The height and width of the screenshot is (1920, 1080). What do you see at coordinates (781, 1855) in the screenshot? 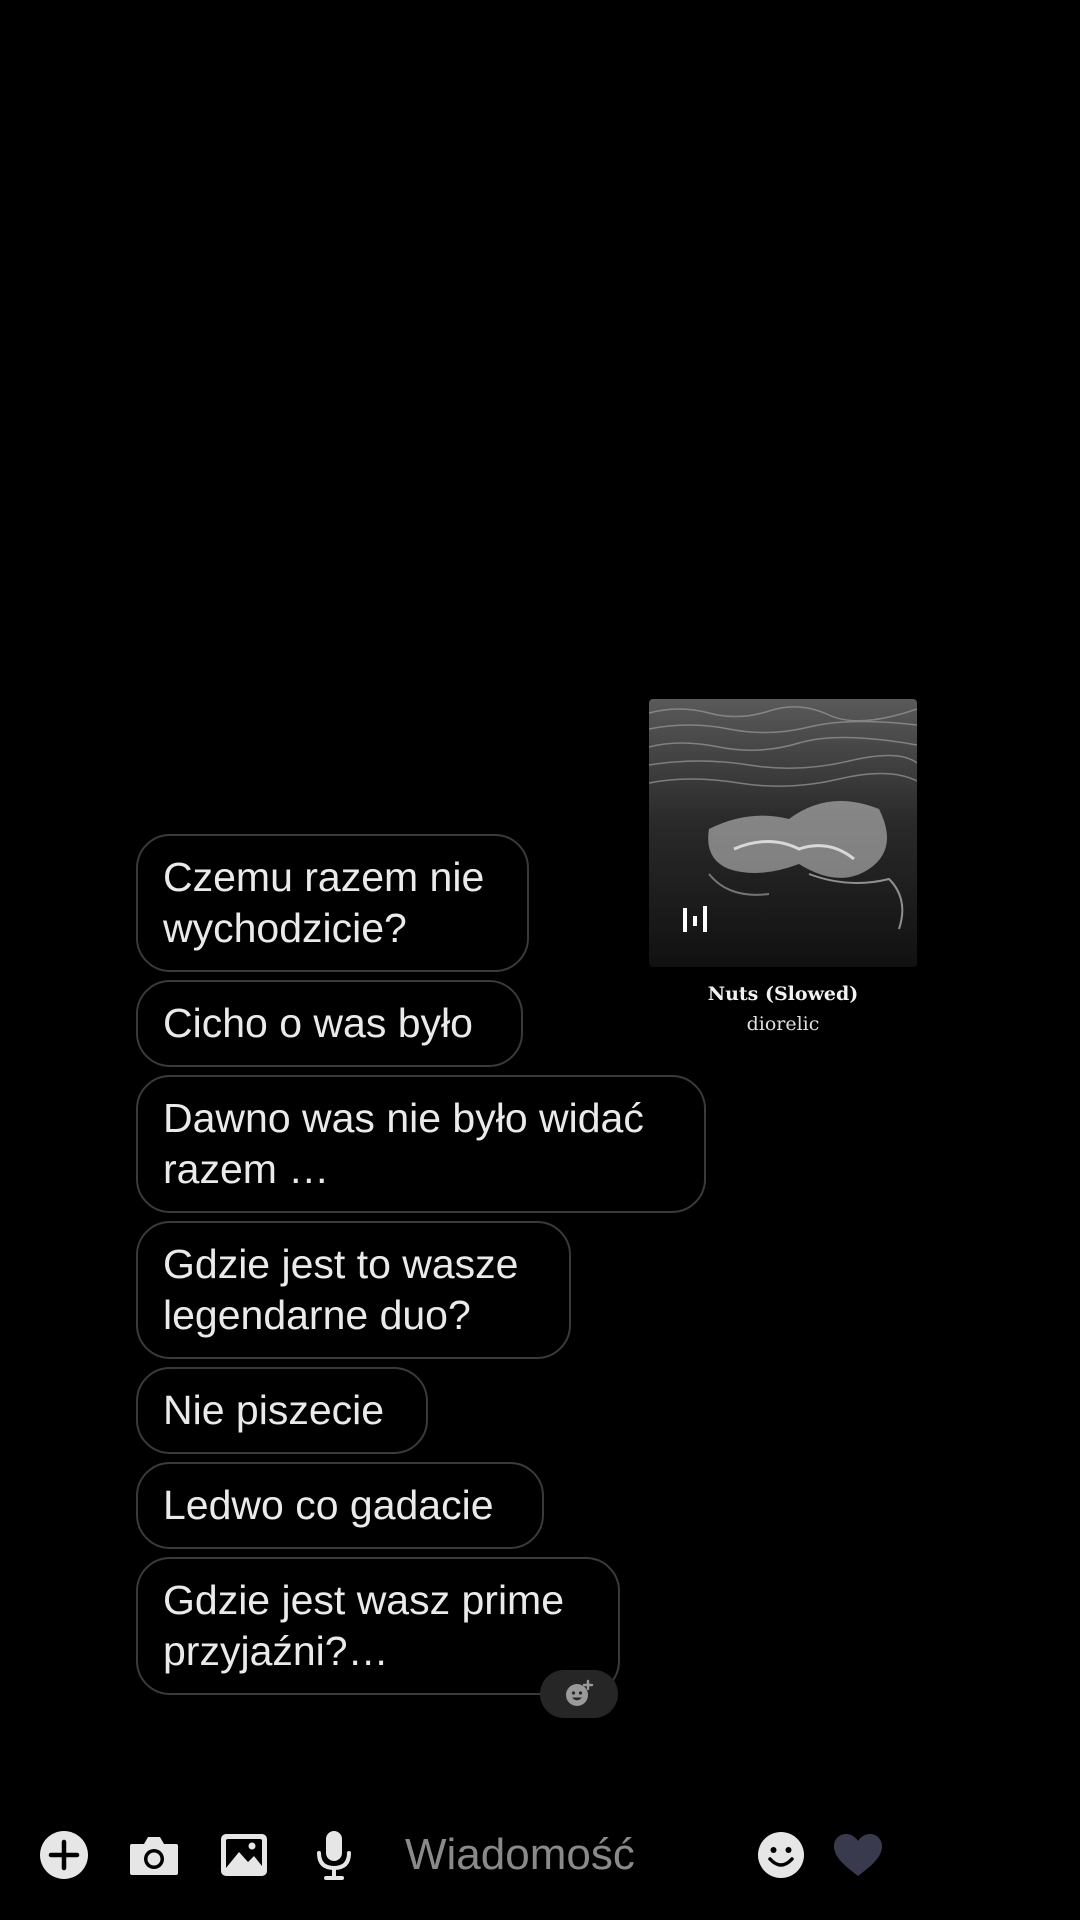
I see `emoji-icon` at bounding box center [781, 1855].